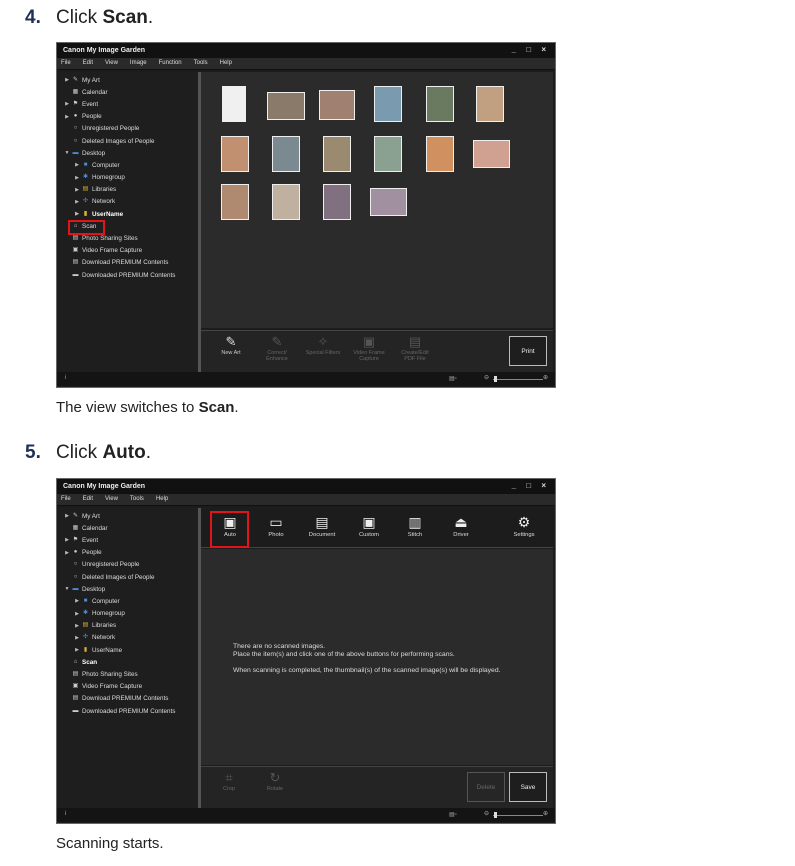 The width and height of the screenshot is (795, 866). Describe the element at coordinates (88, 452) in the screenshot. I see `step-5-heading: 5. Click Auto.` at that location.